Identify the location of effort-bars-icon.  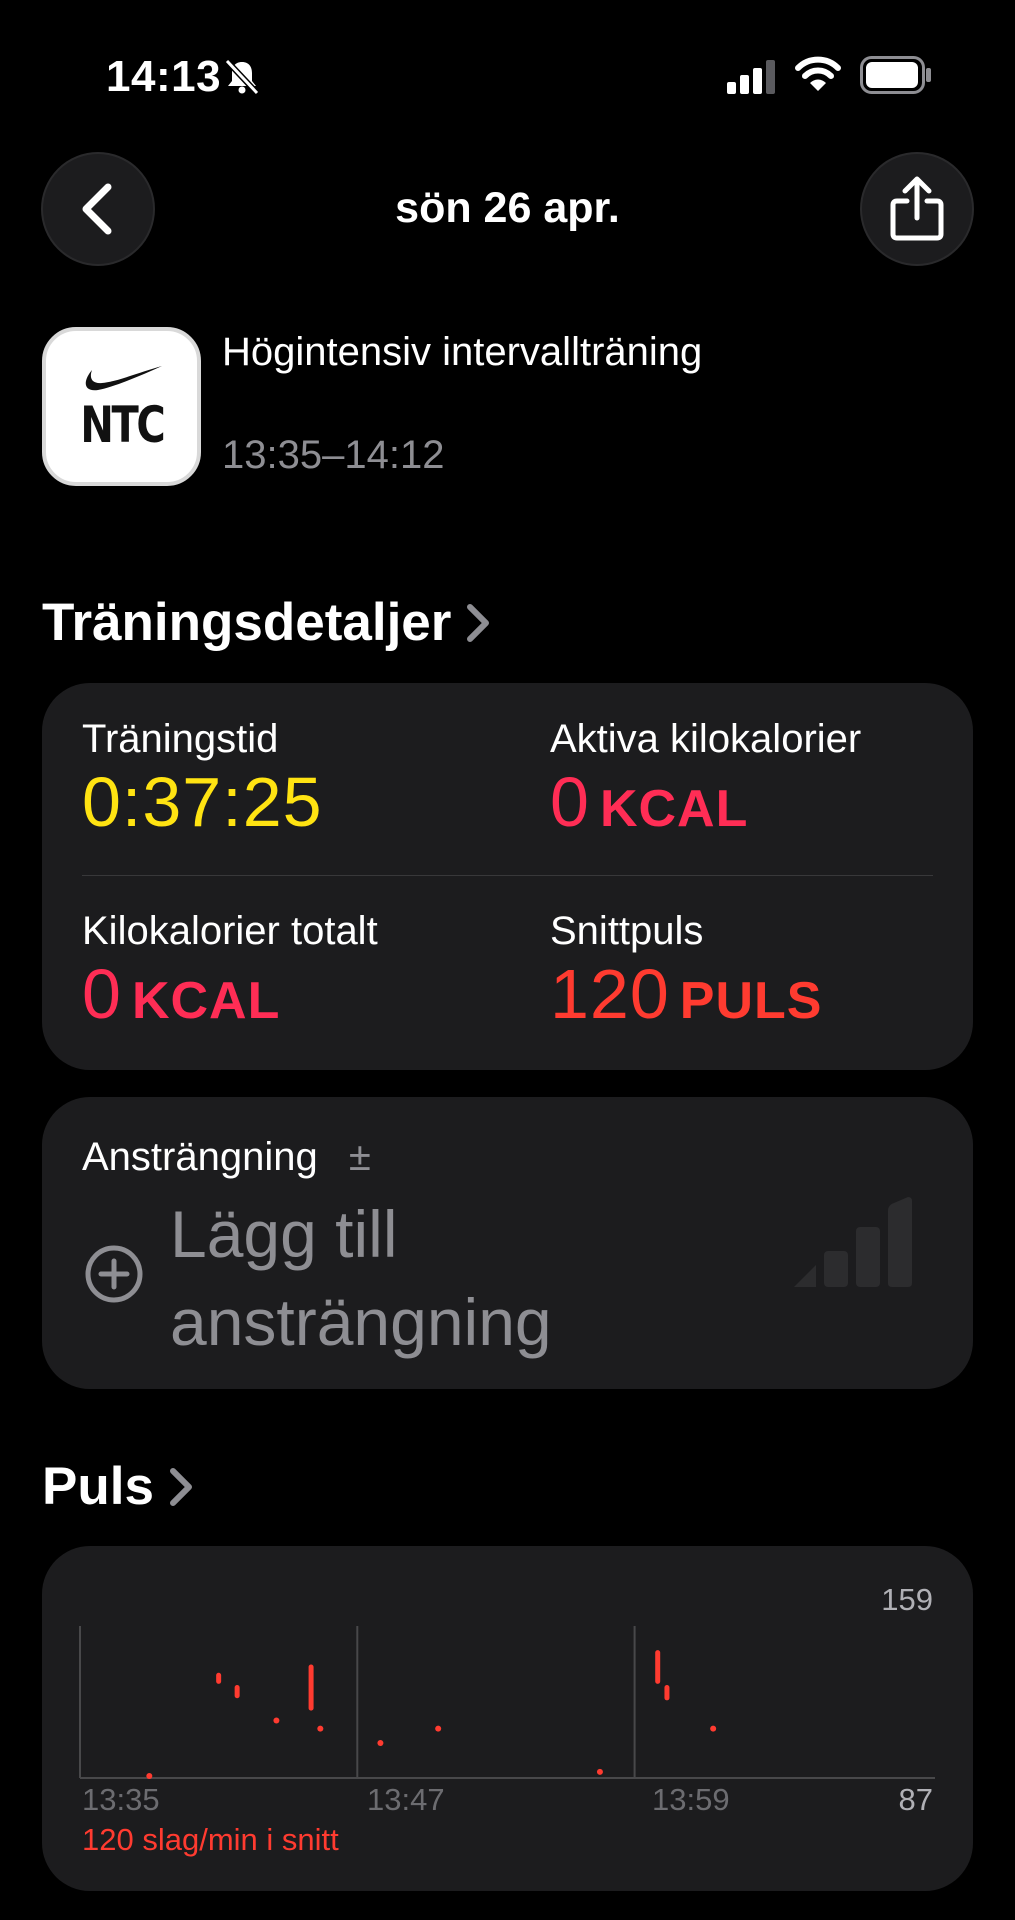
(853, 1242).